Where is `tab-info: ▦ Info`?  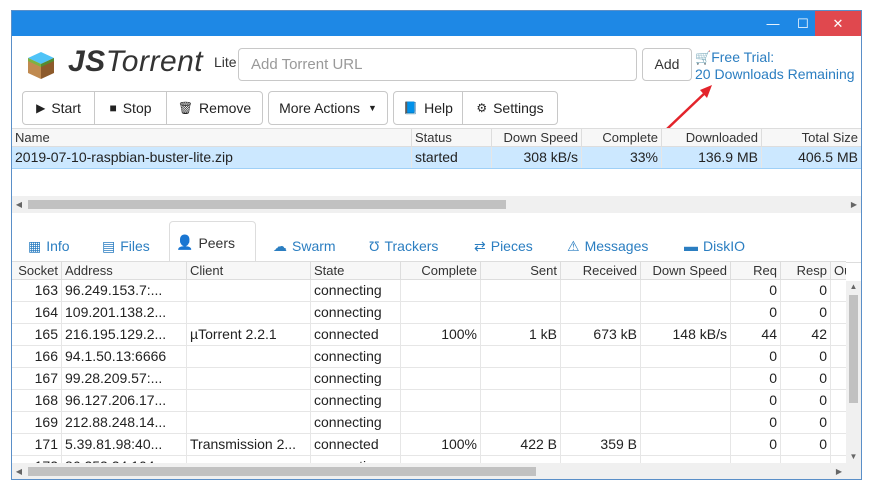
tab-info: ▦ Info is located at coordinates (49, 246).